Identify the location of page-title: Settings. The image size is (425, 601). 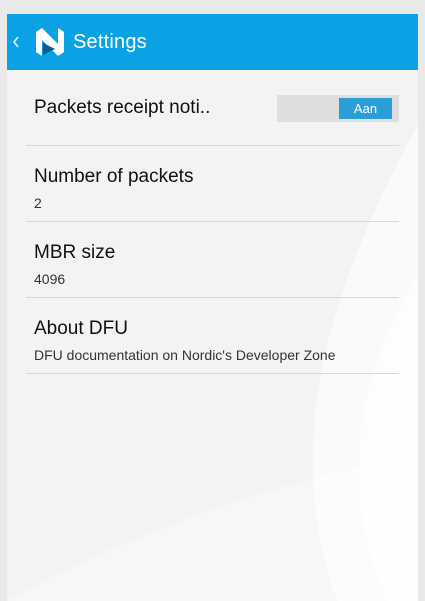
(110, 41).